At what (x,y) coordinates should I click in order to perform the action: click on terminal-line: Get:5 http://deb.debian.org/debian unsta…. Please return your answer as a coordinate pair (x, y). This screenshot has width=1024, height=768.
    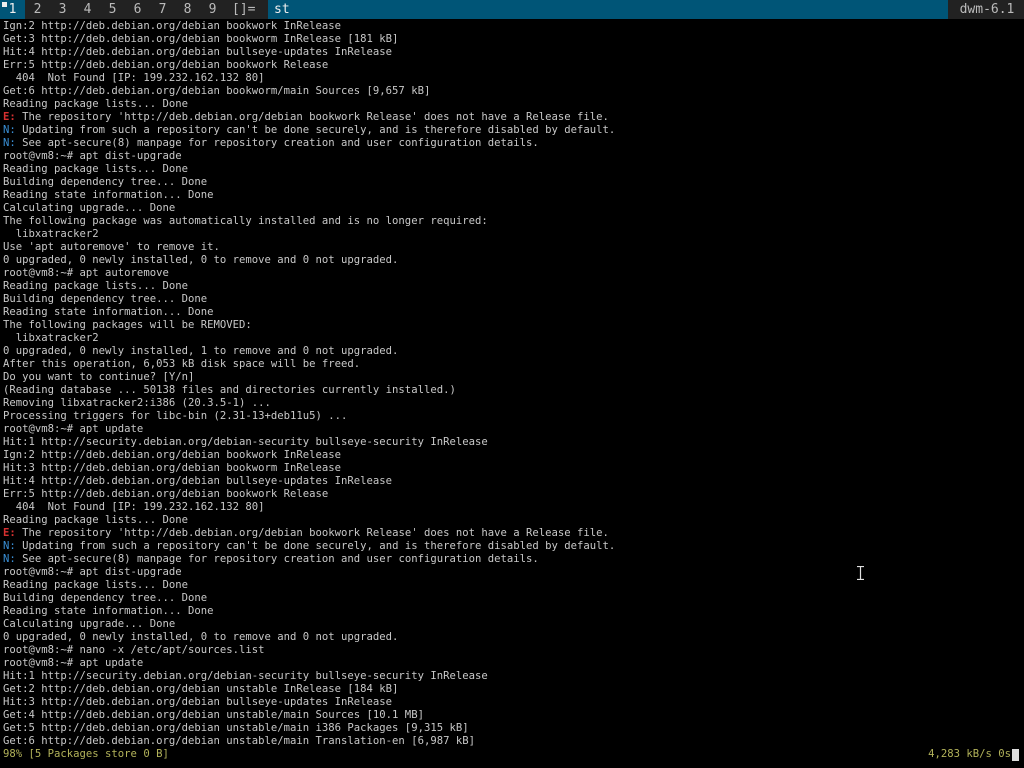
    Looking at the image, I should click on (236, 728).